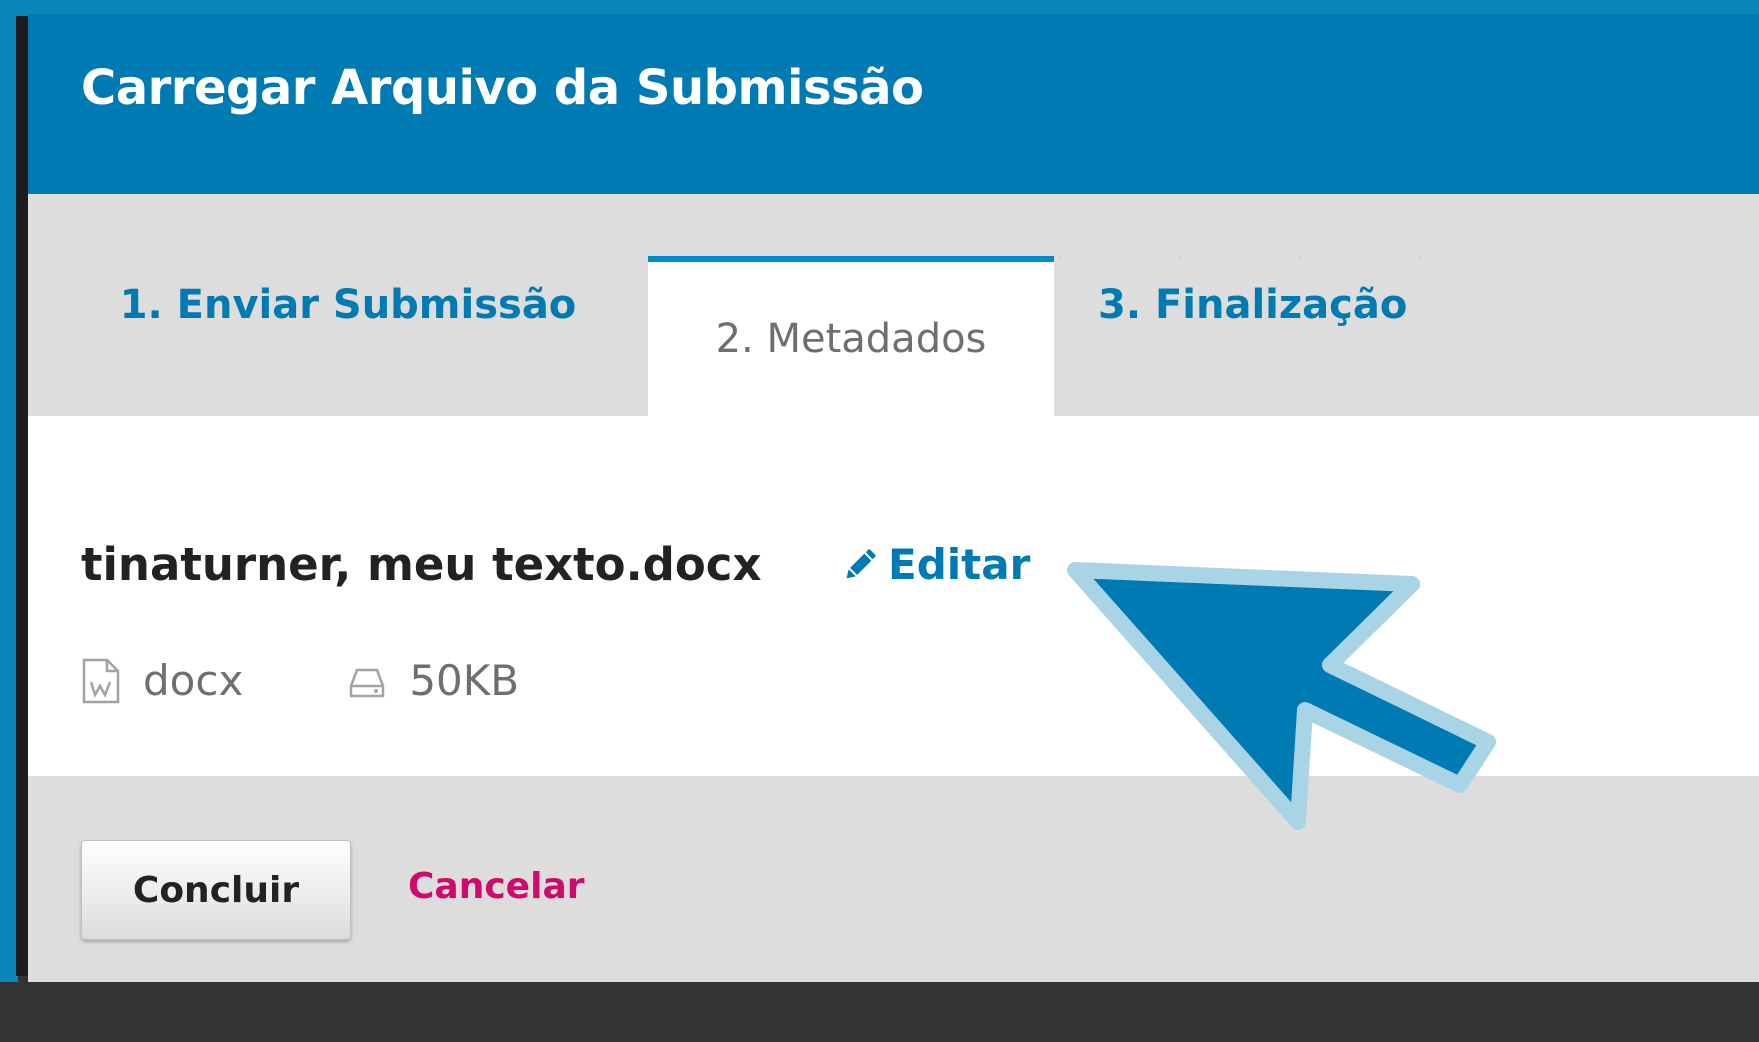 This screenshot has height=1042, width=1759. Describe the element at coordinates (959, 564) in the screenshot. I see `edit-label: Editar` at that location.